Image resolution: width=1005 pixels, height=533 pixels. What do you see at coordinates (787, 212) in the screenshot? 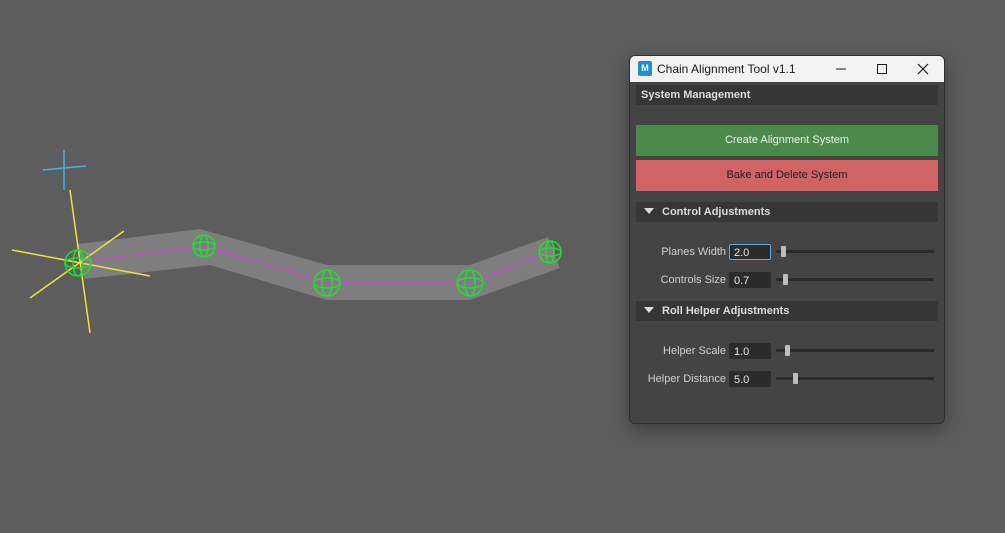
I see `control-adjustments-header: Control Adjustments` at bounding box center [787, 212].